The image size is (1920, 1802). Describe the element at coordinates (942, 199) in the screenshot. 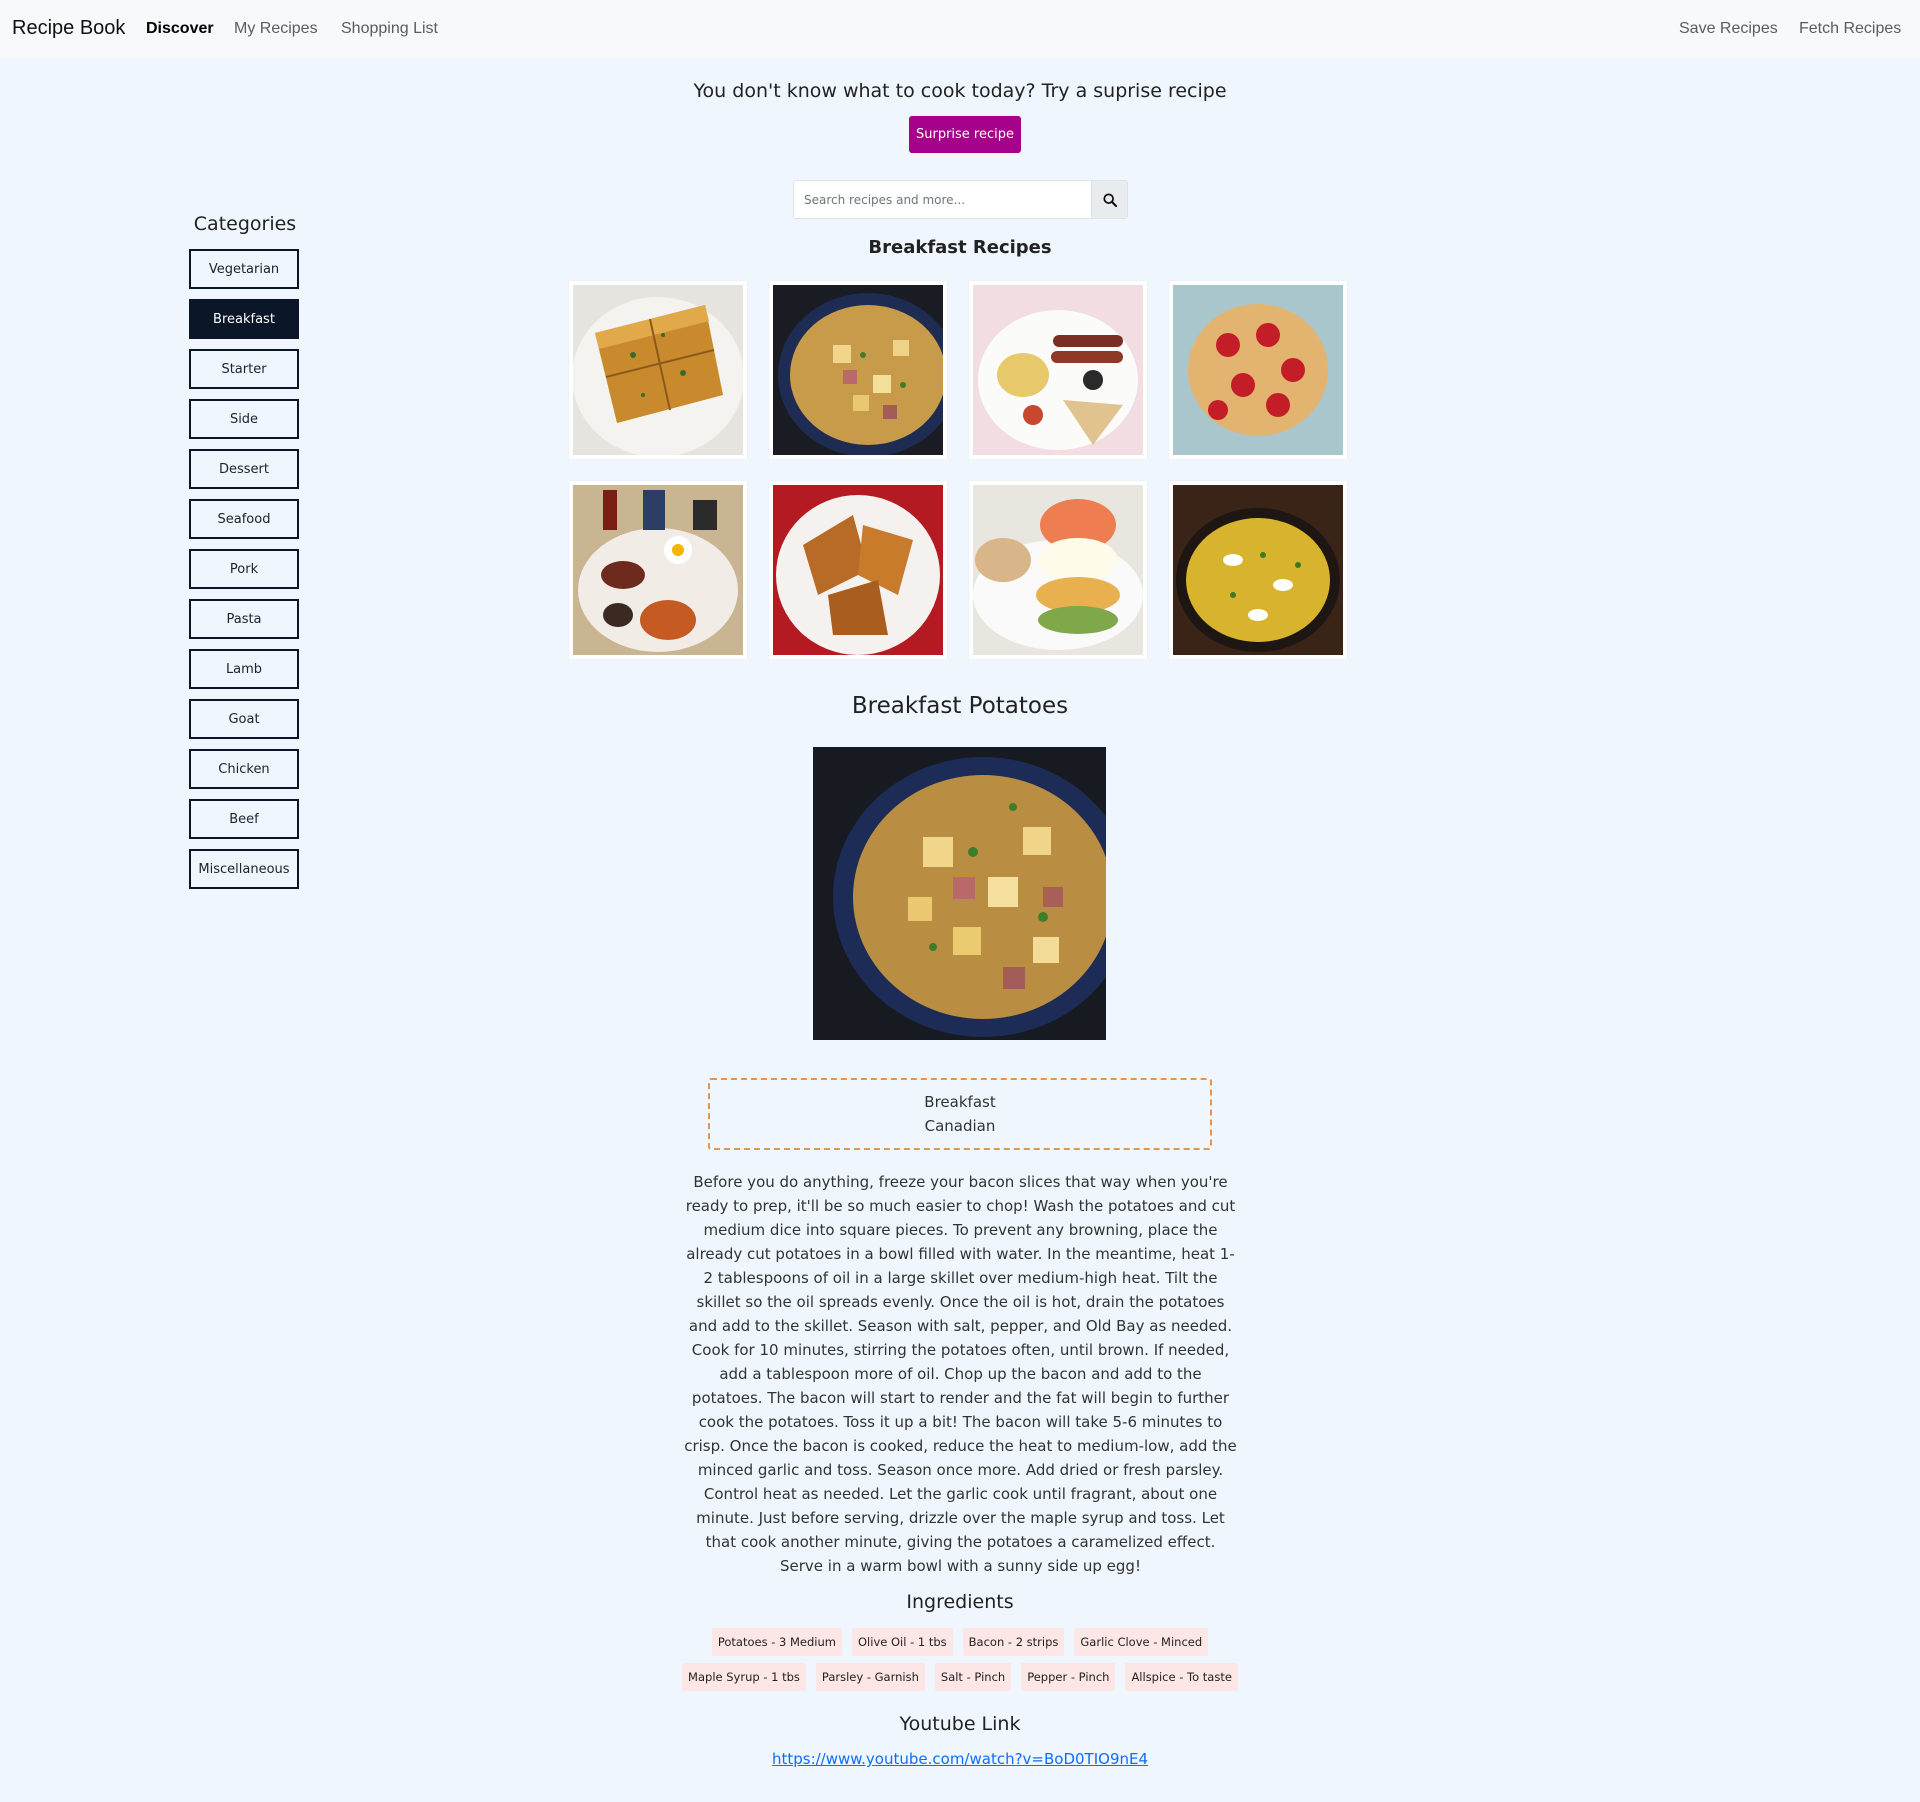

I see `search-input` at that location.